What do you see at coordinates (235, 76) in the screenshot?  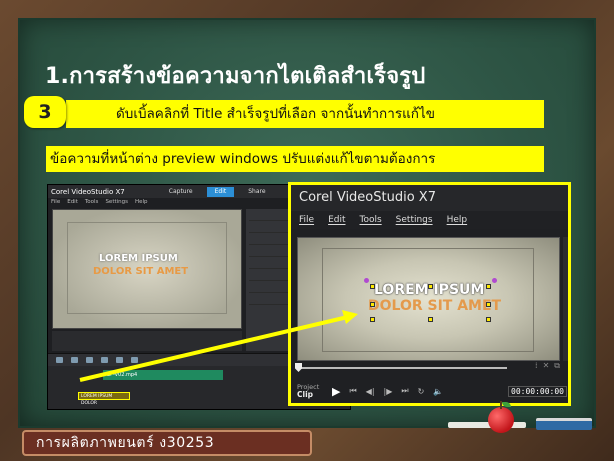 I see `slide-title: 1.การสร้างข้อความจากไตเติลสำเร็จรูป` at bounding box center [235, 76].